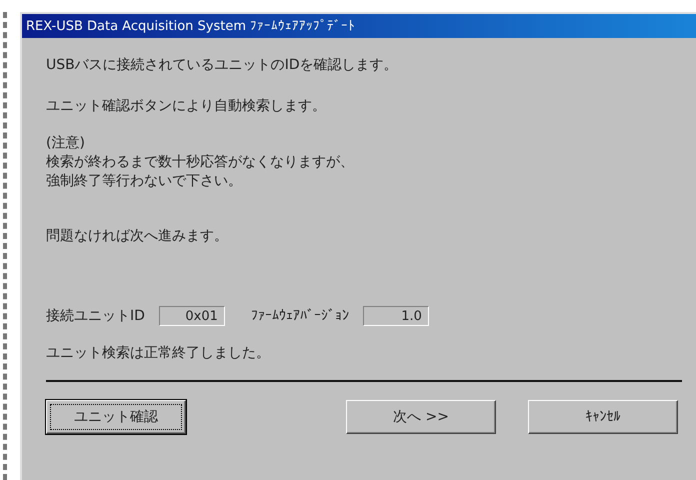 Image resolution: width=696 pixels, height=480 pixels. What do you see at coordinates (186, 106) in the screenshot?
I see `instruction-text: ユニット確認ボタンにより自動検索します。` at bounding box center [186, 106].